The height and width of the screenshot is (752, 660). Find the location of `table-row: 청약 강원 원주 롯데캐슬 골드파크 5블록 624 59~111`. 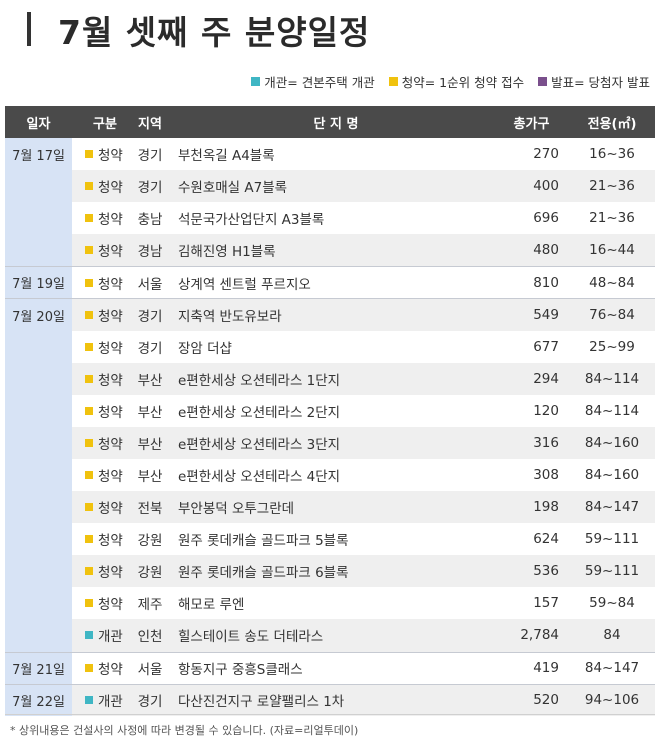

table-row: 청약 강원 원주 롯데캐슬 골드파크 5블록 624 59~111 is located at coordinates (330, 539).